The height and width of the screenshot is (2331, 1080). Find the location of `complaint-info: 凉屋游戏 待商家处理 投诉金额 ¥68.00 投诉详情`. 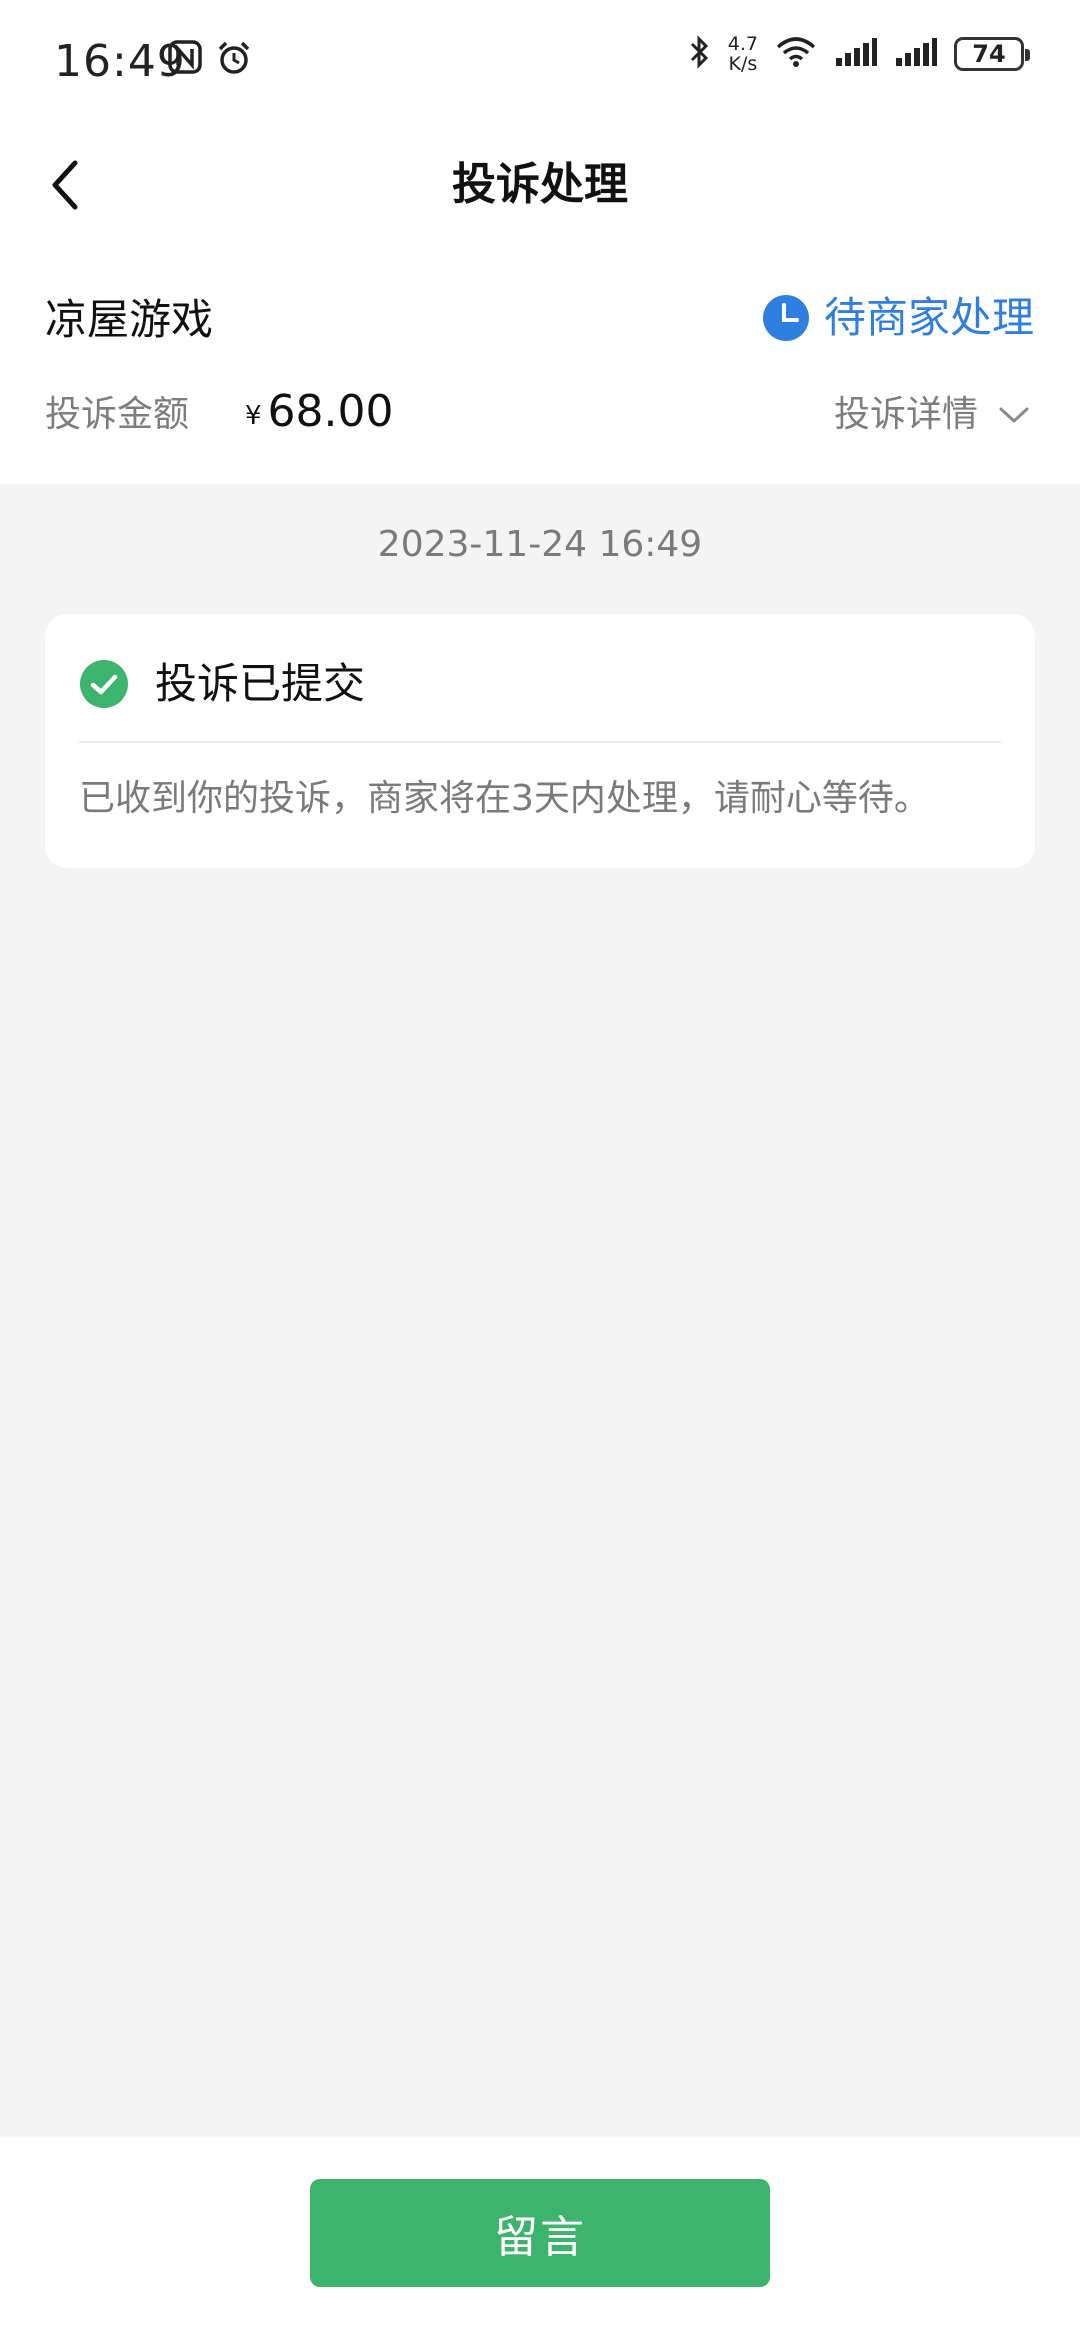

complaint-info: 凉屋游戏 待商家处理 投诉金额 ¥68.00 投诉详情 is located at coordinates (540, 367).